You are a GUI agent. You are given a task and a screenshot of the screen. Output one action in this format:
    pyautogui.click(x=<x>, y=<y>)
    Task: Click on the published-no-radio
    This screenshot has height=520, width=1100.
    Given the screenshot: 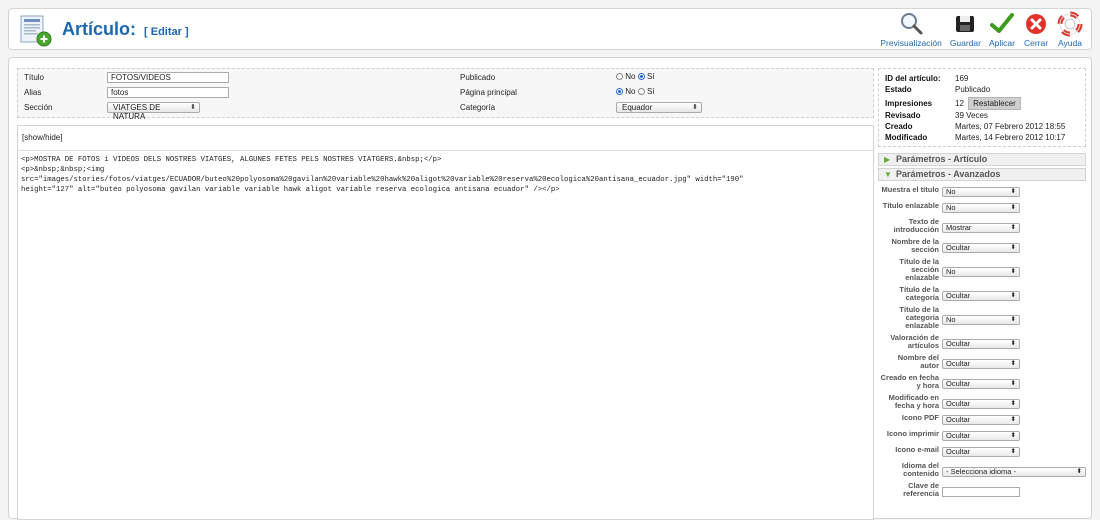 What is the action you would take?
    pyautogui.click(x=619, y=76)
    